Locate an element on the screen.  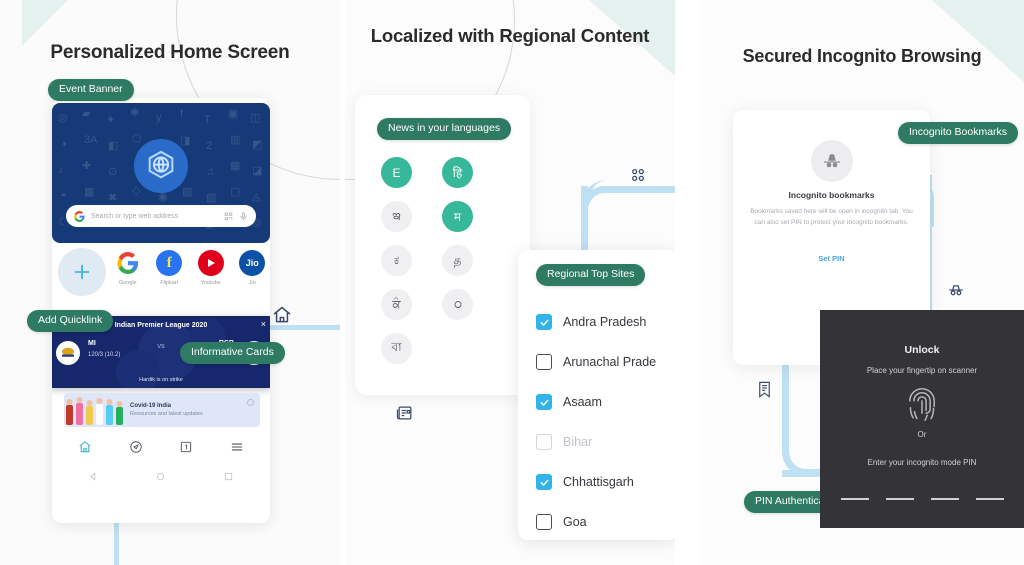
quicklink-google: Google is located at coordinates (128, 268).